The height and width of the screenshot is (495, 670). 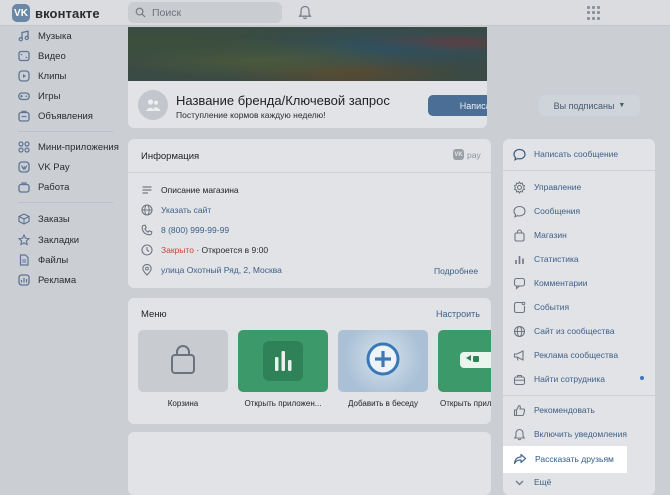 I want to click on vkpay-badge: VK pay, so click(x=467, y=154).